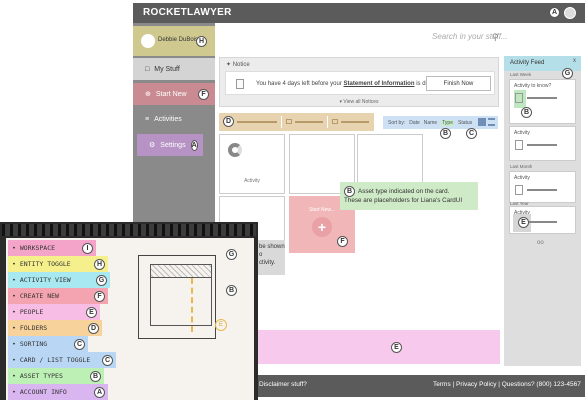 This screenshot has height=400, width=585. Describe the element at coordinates (95, 376) in the screenshot. I see `annotation-badge: B` at that location.